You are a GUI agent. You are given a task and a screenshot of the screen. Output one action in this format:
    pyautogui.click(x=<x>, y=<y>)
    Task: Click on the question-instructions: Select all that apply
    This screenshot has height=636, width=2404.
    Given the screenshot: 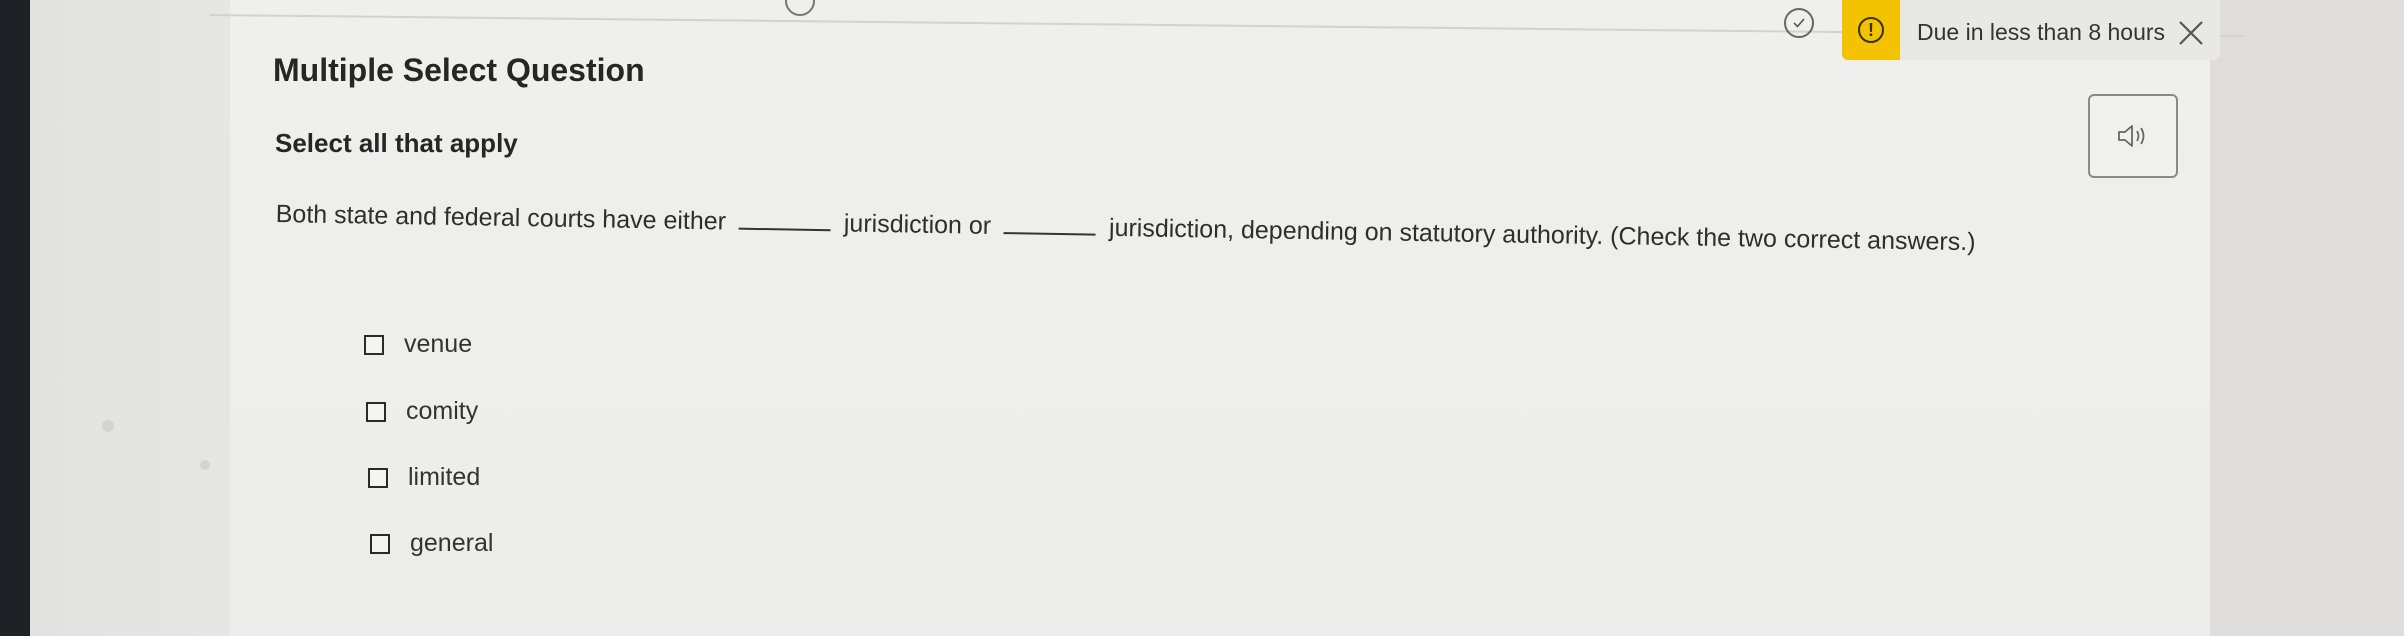 What is the action you would take?
    pyautogui.click(x=396, y=143)
    